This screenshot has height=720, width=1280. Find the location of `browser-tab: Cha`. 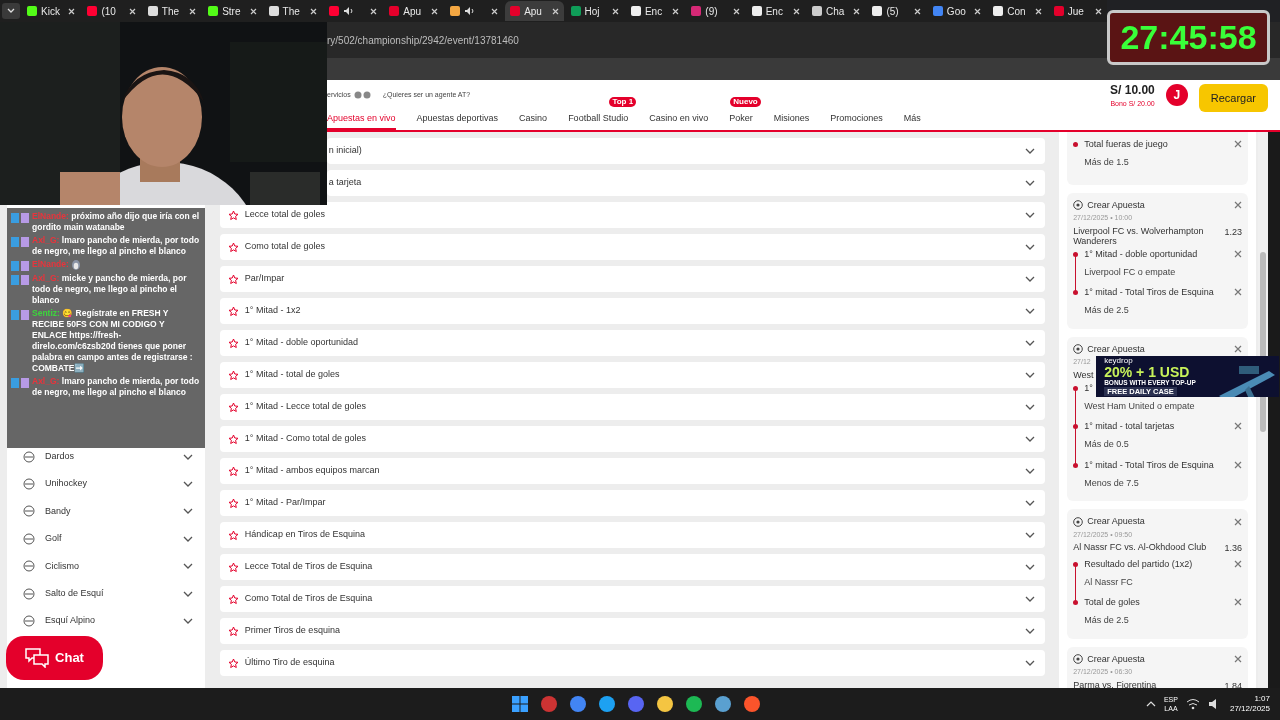

browser-tab: Cha is located at coordinates (836, 11).